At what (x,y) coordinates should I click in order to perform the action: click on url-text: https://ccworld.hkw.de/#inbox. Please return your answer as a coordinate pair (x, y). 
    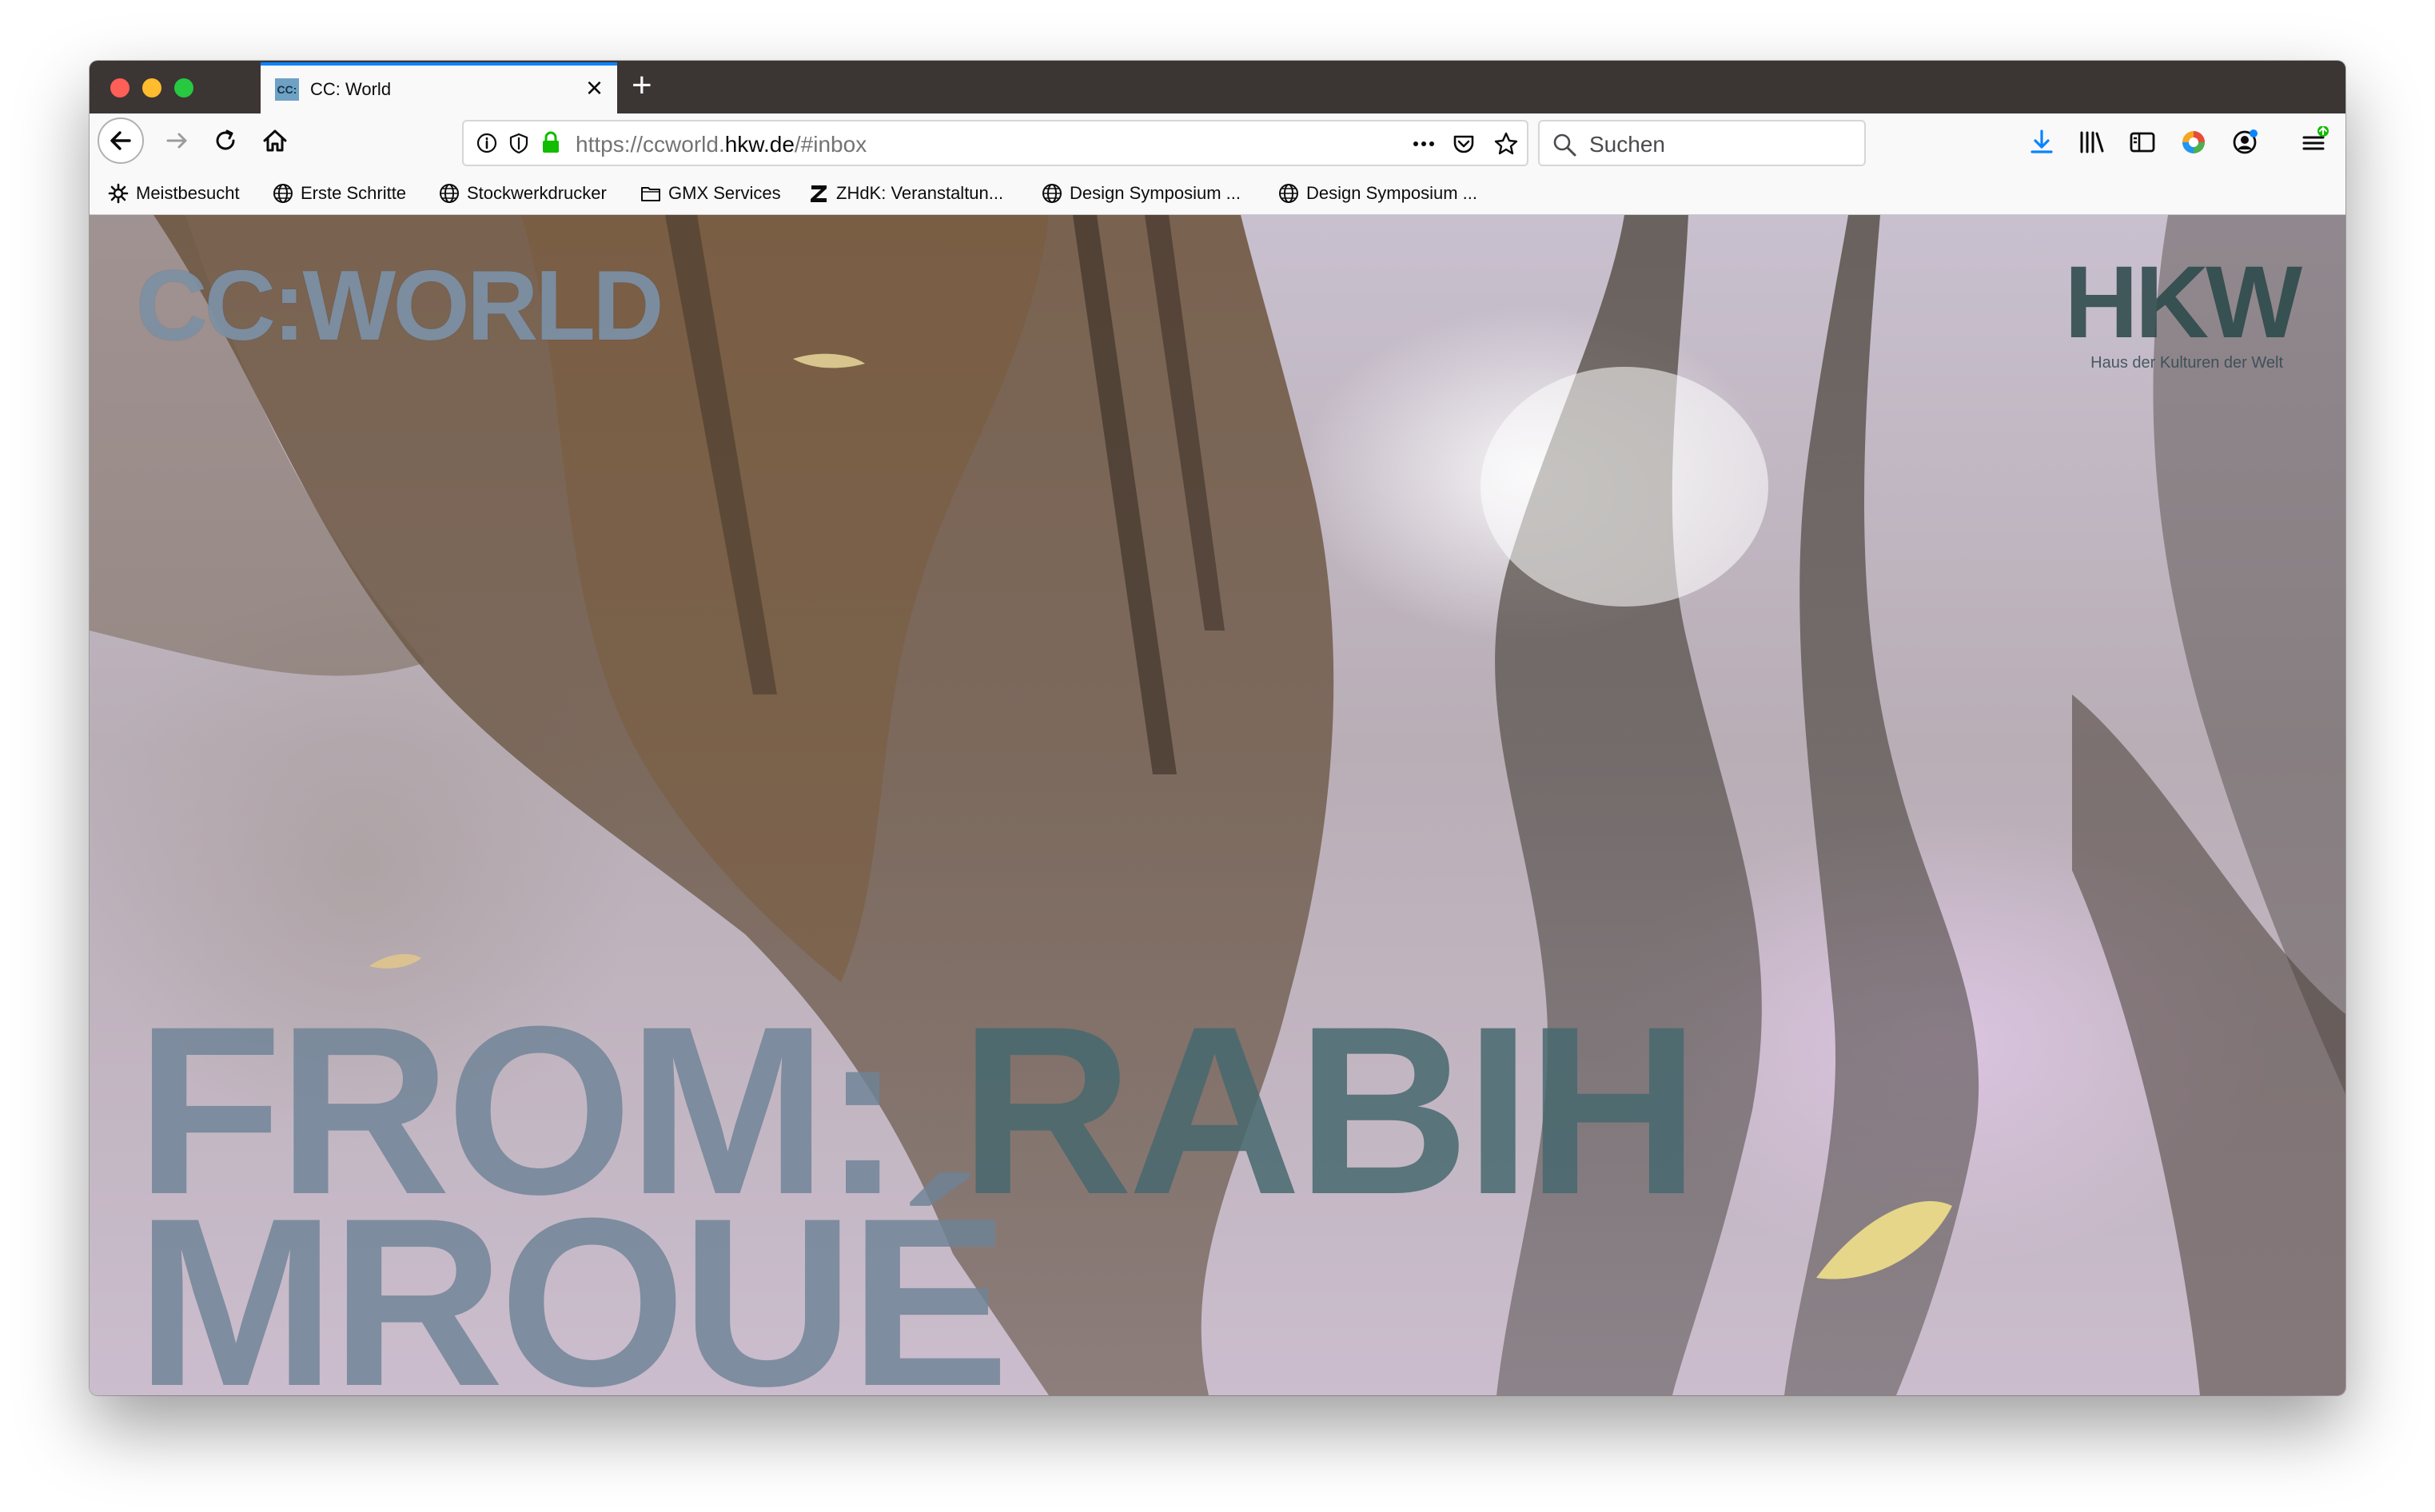
    Looking at the image, I should click on (721, 145).